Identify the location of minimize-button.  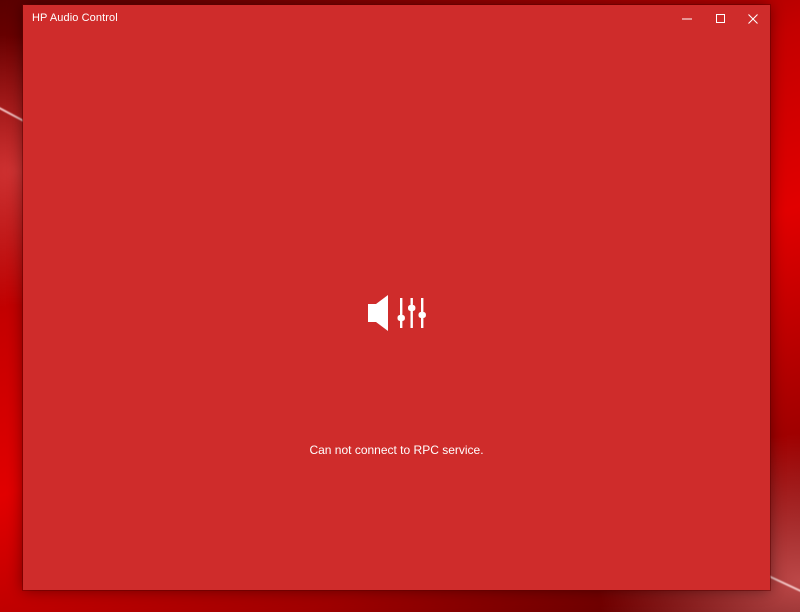
(687, 18).